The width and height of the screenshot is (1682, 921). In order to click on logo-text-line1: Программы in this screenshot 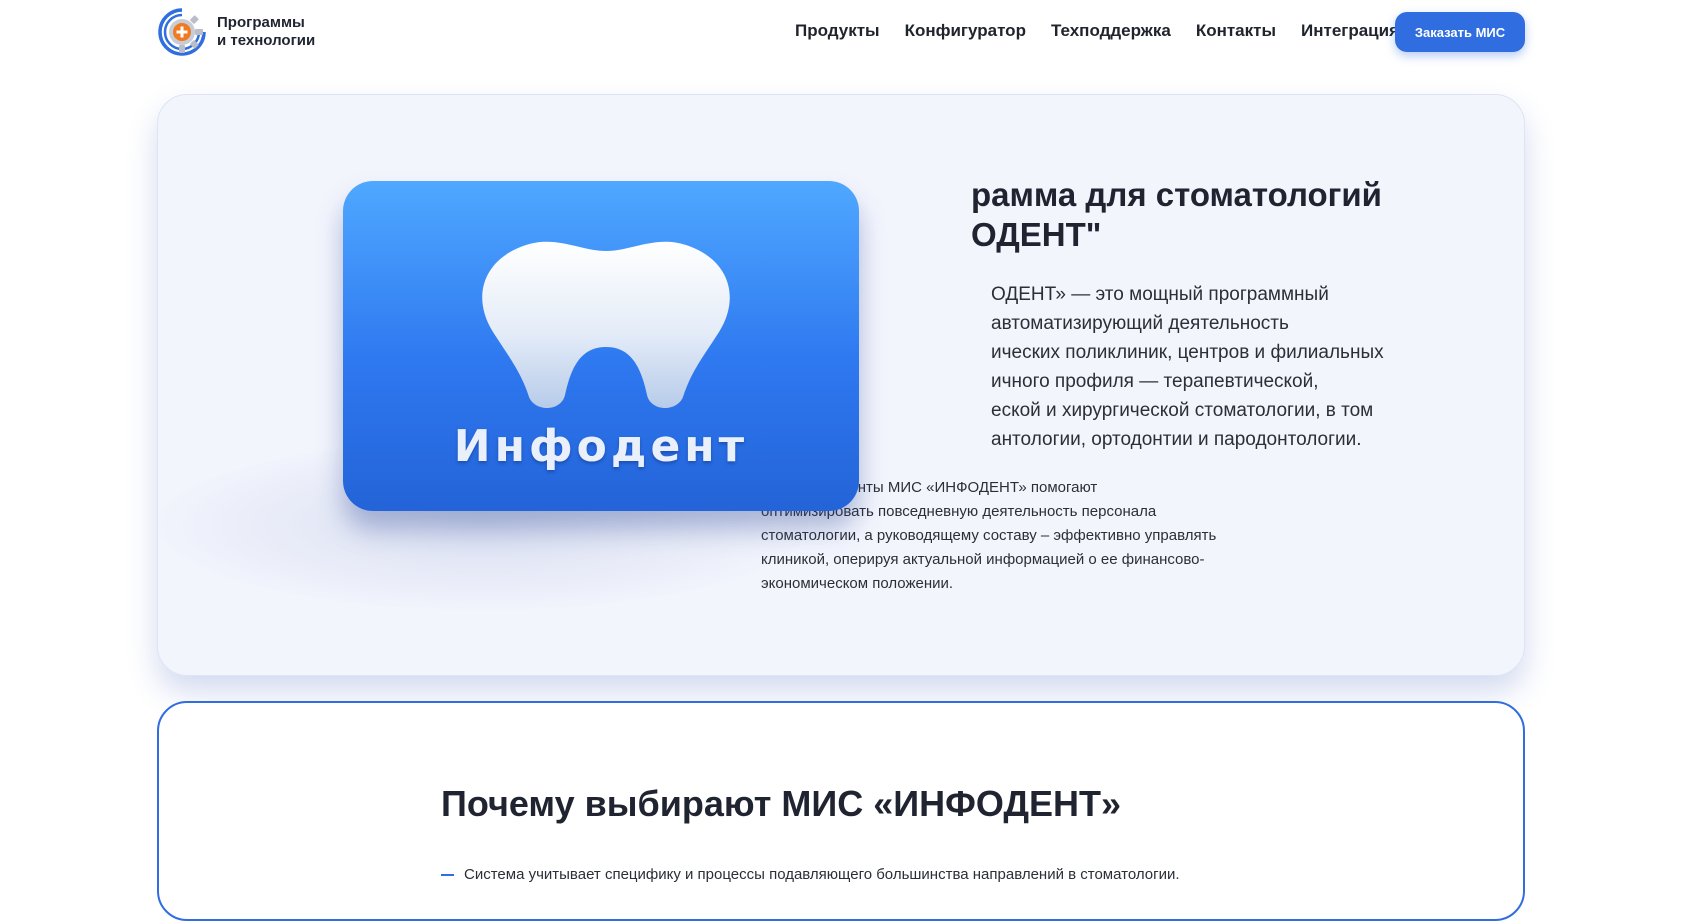, I will do `click(261, 22)`.